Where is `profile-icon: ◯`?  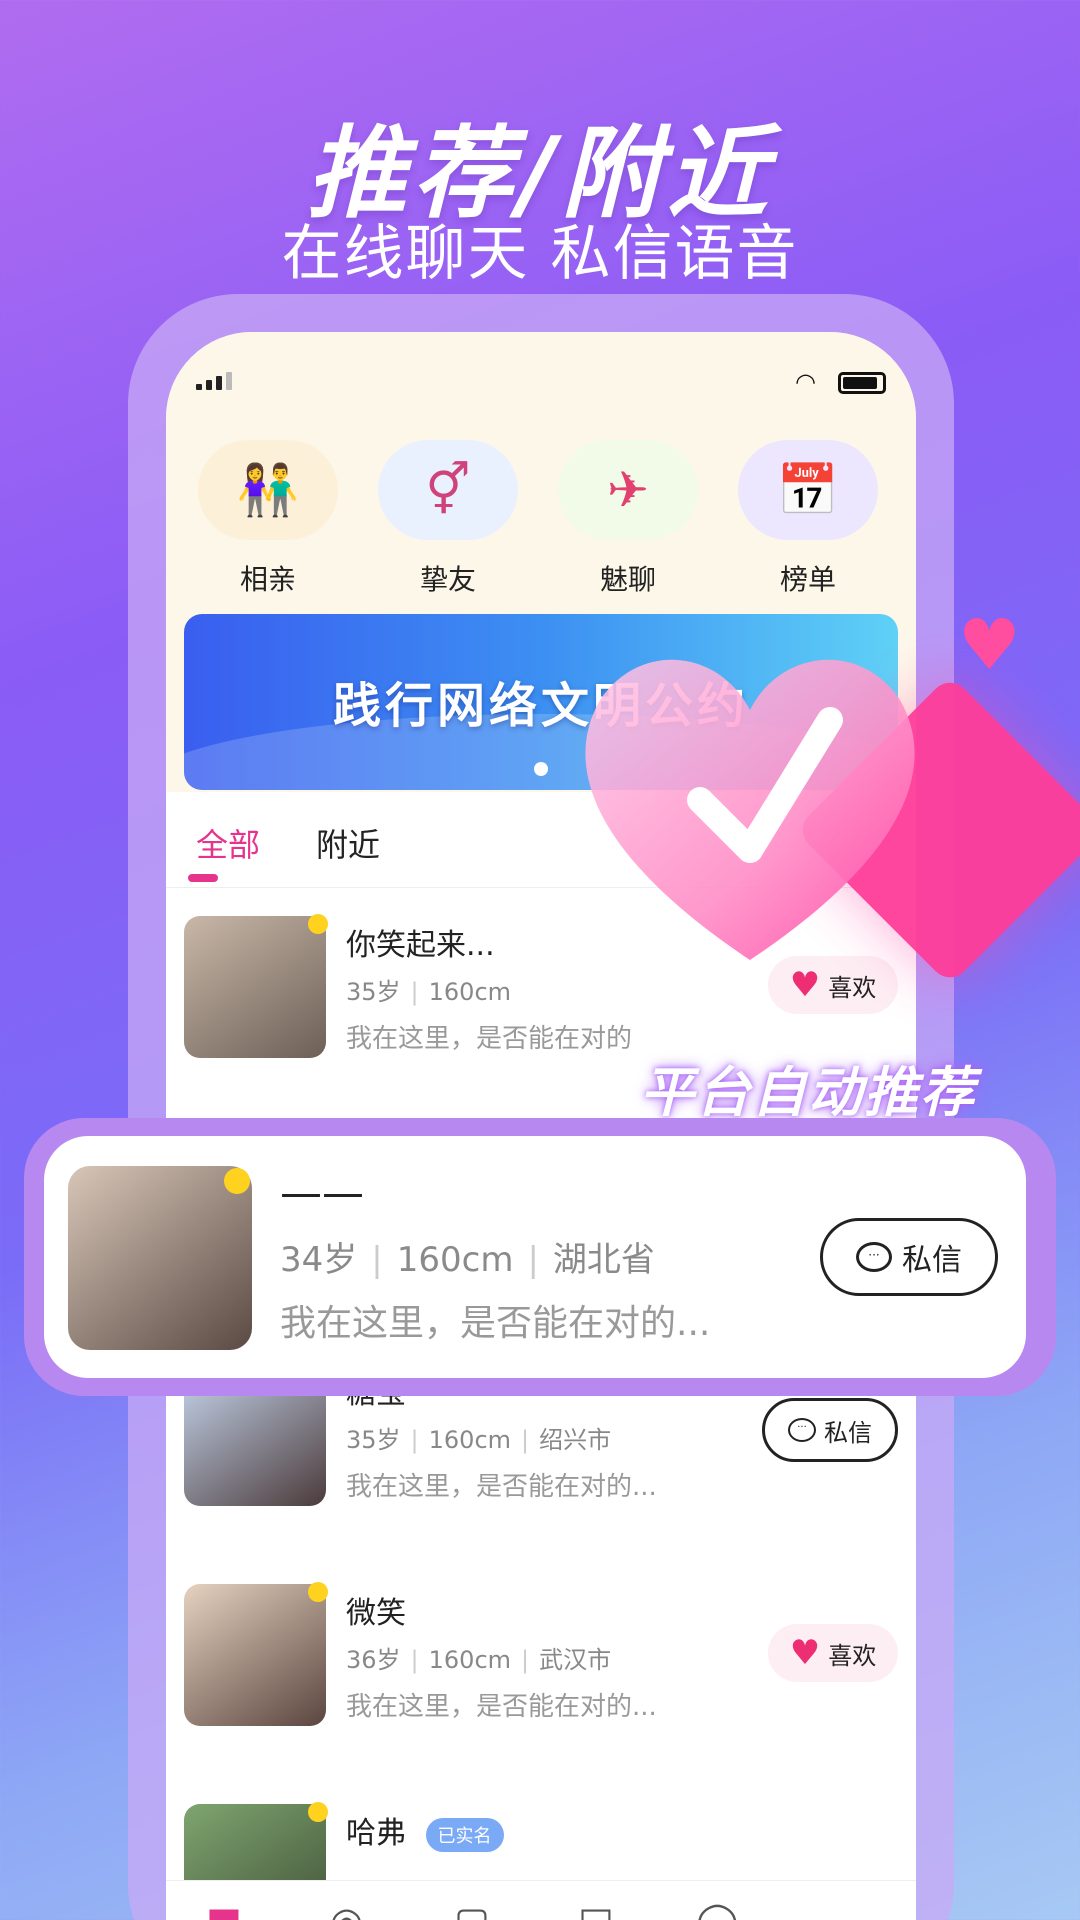 profile-icon: ◯ is located at coordinates (717, 1909).